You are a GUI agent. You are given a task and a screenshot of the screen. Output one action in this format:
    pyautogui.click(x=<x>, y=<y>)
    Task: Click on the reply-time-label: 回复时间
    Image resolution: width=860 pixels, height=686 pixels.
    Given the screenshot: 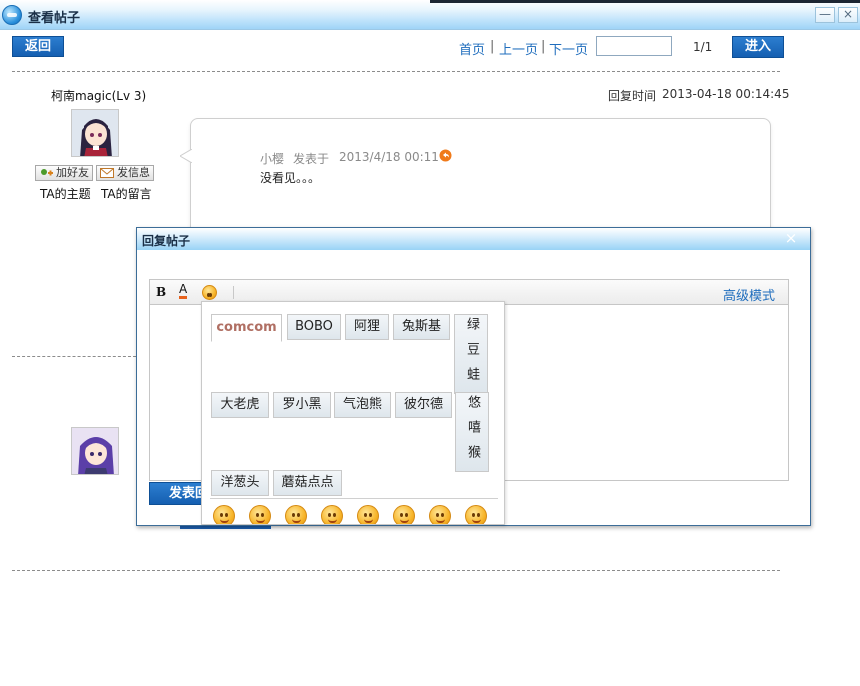 What is the action you would take?
    pyautogui.click(x=632, y=96)
    